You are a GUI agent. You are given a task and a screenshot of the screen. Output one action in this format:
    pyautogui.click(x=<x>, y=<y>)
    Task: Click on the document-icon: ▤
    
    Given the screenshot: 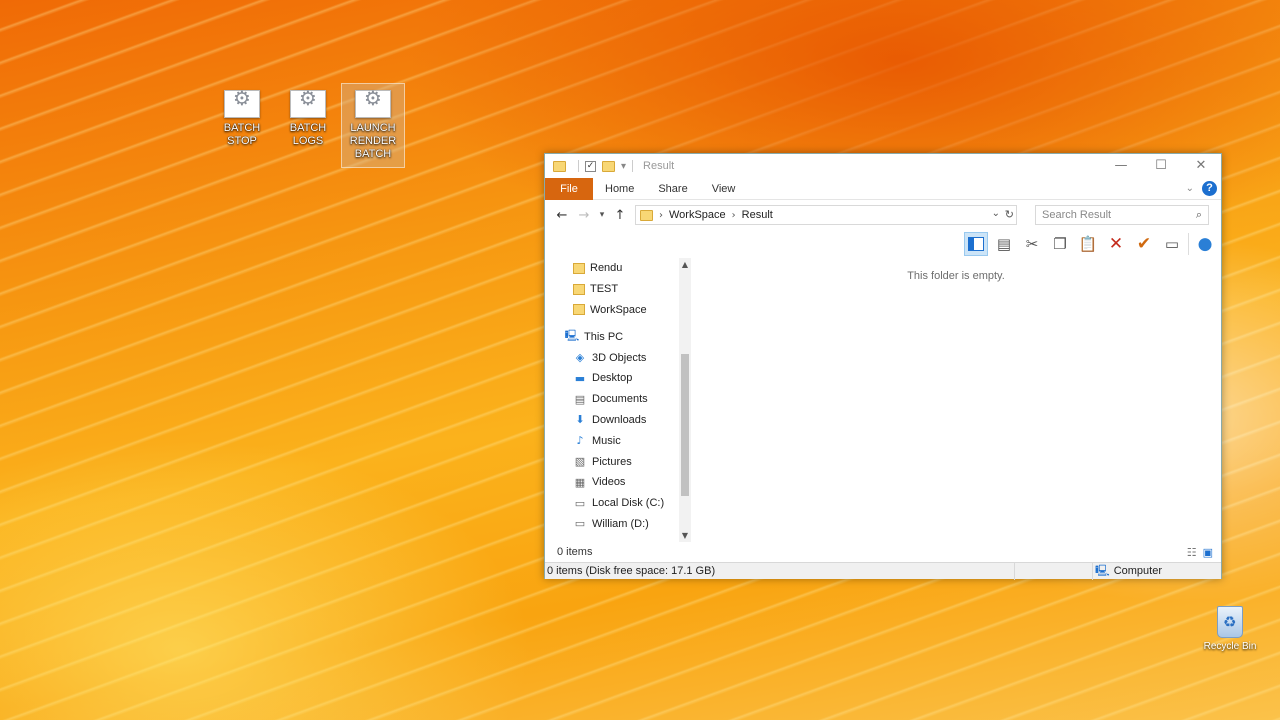 What is the action you would take?
    pyautogui.click(x=580, y=399)
    